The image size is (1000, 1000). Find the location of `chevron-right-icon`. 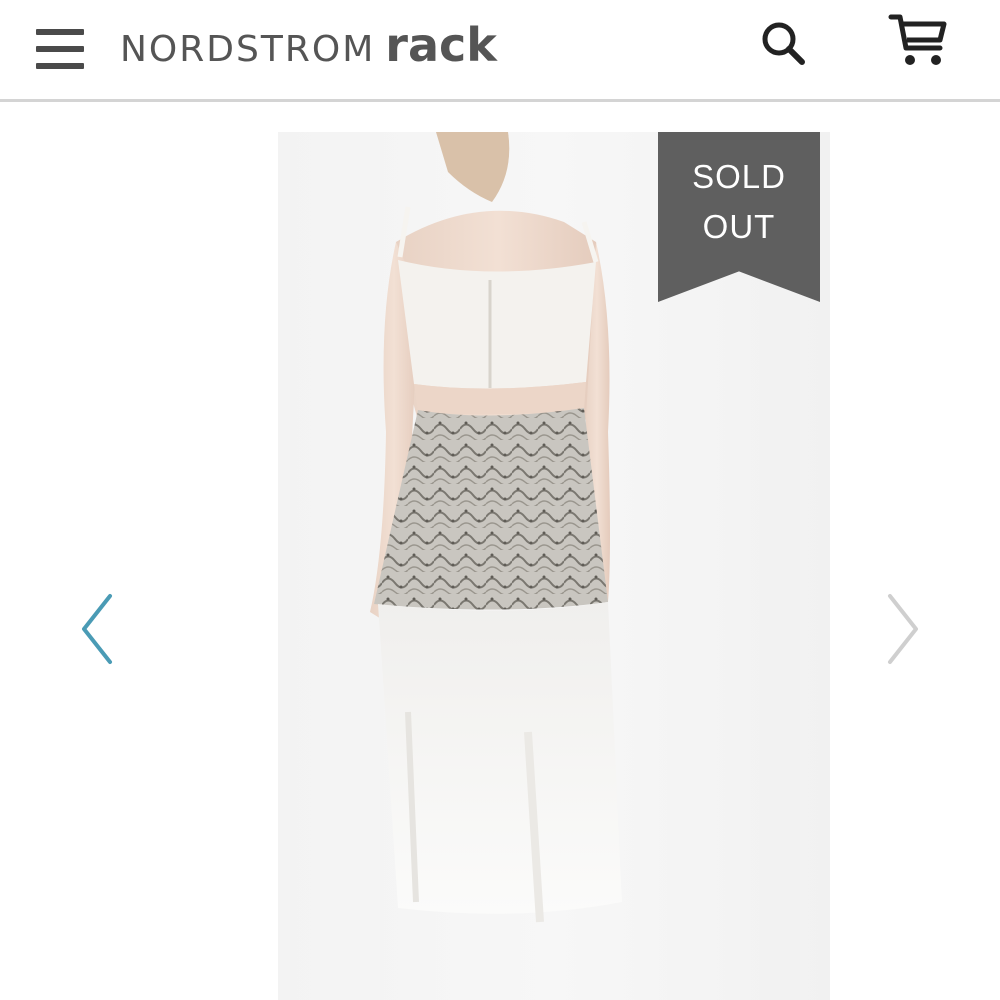

chevron-right-icon is located at coordinates (903, 629).